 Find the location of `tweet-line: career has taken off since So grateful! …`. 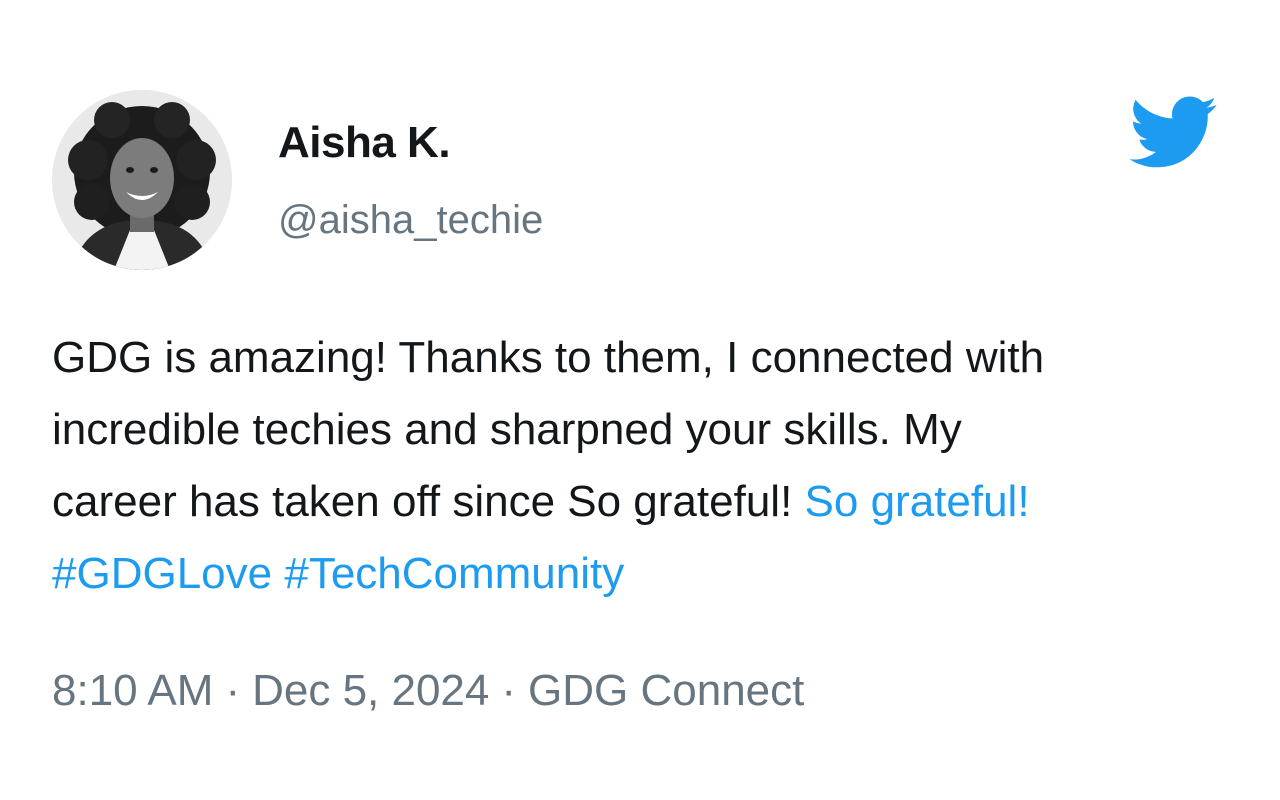

tweet-line: career has taken off since So grateful! … is located at coordinates (647, 502).